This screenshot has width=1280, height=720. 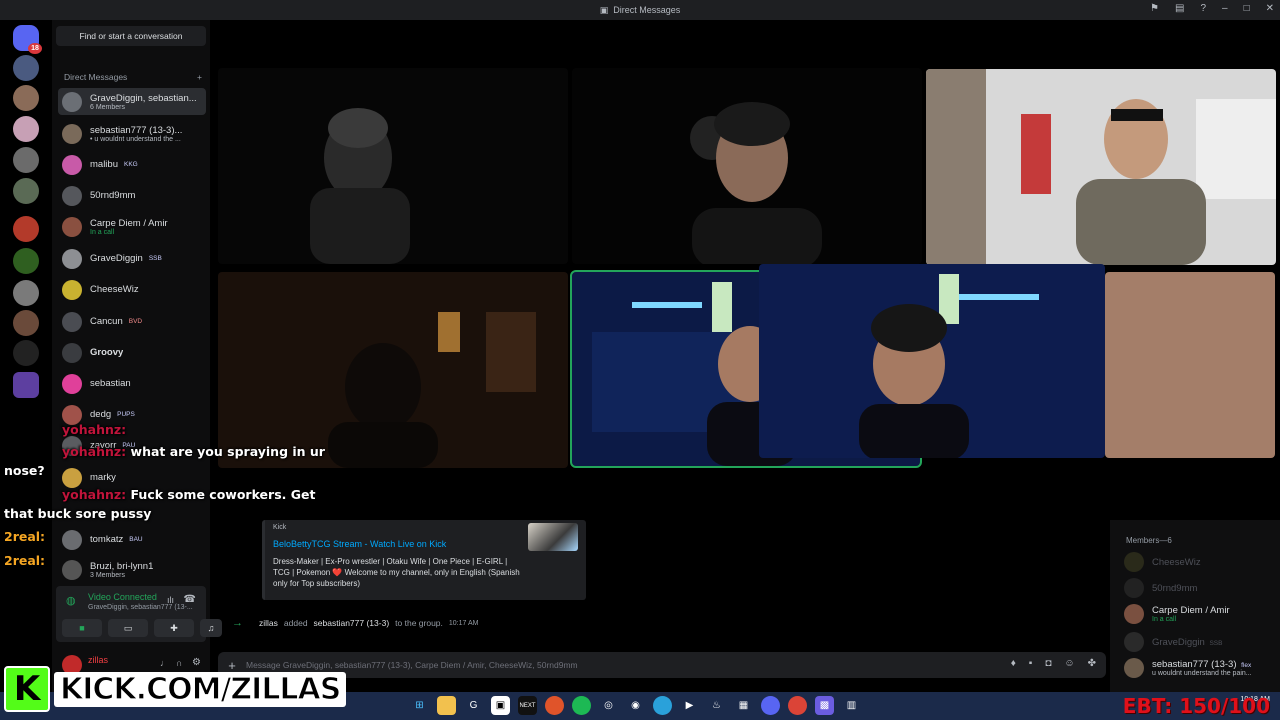 What do you see at coordinates (527, 705) in the screenshot?
I see `app-icon: NEXT` at bounding box center [527, 705].